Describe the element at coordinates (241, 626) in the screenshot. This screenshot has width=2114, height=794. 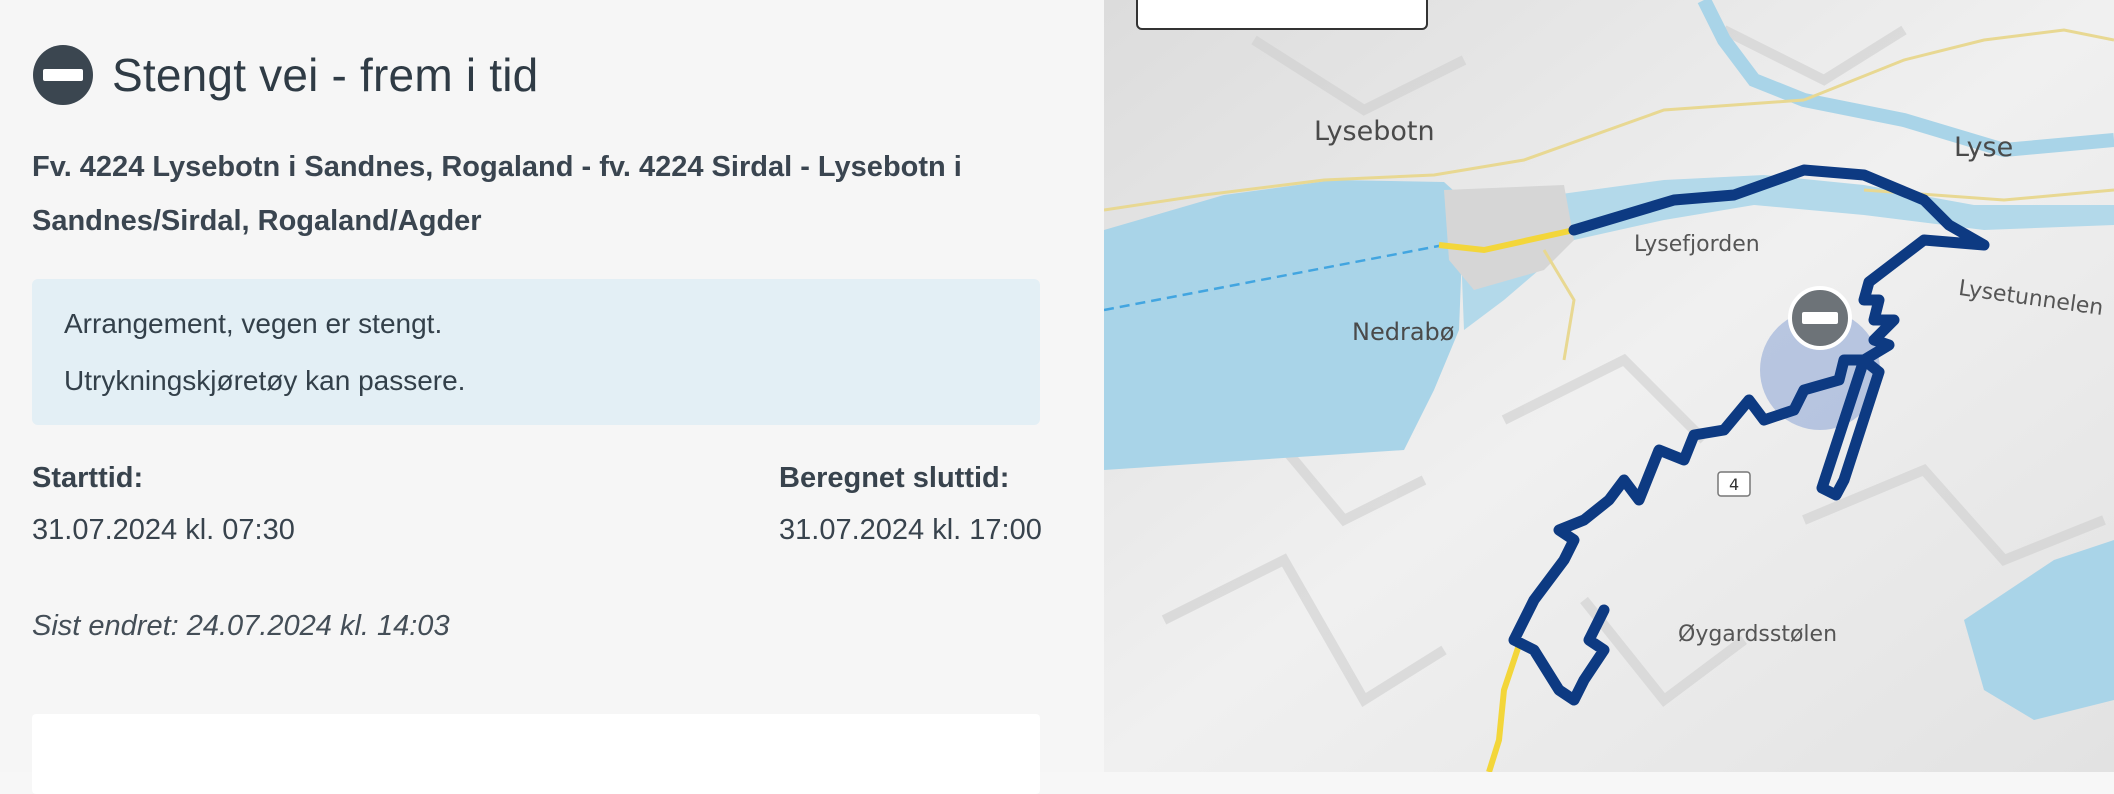
I see `last-changed: Sist endret: 24.07.2024 kl. 14:03` at that location.